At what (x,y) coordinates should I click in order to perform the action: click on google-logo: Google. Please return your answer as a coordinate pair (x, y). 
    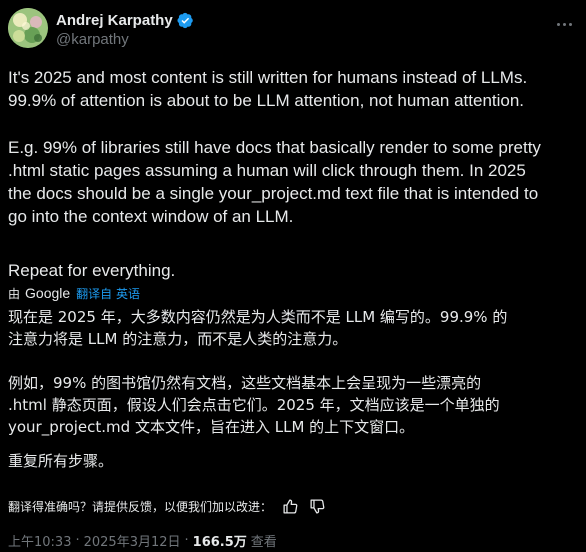
    Looking at the image, I should click on (48, 293).